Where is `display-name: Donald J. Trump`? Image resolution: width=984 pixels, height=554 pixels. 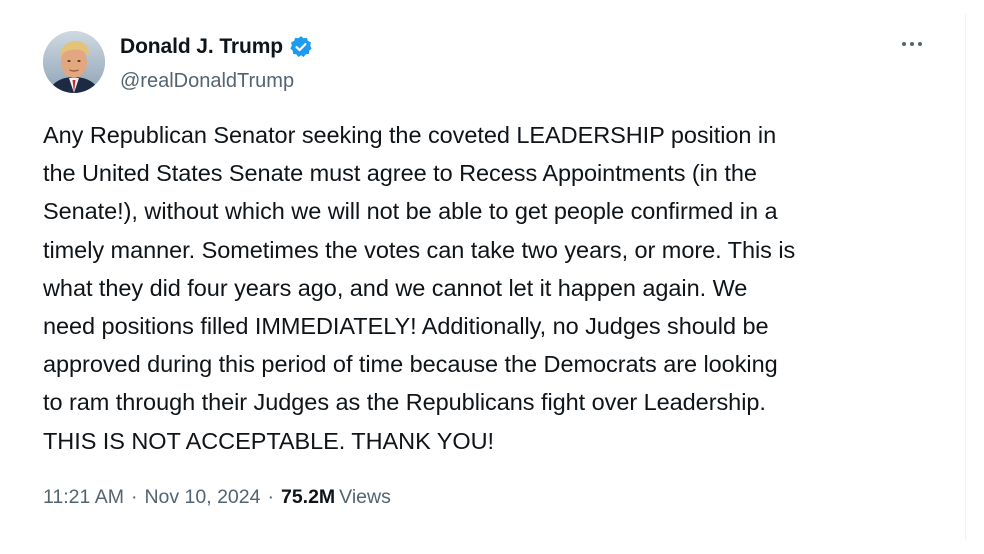
display-name: Donald J. Trump is located at coordinates (201, 47).